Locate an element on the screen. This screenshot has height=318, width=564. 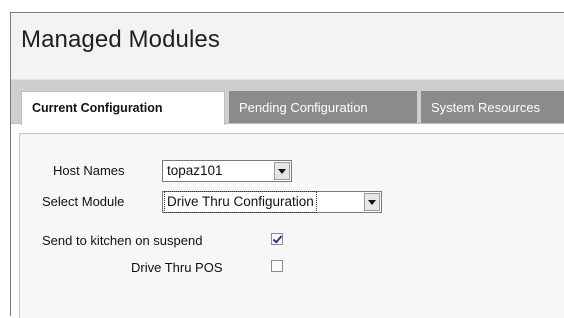
drive-thru-pos-checkbox is located at coordinates (277, 266).